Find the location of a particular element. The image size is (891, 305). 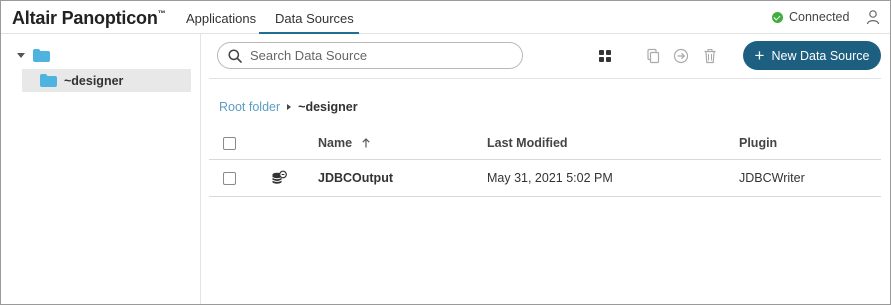

toolbar-divider is located at coordinates (545, 78).